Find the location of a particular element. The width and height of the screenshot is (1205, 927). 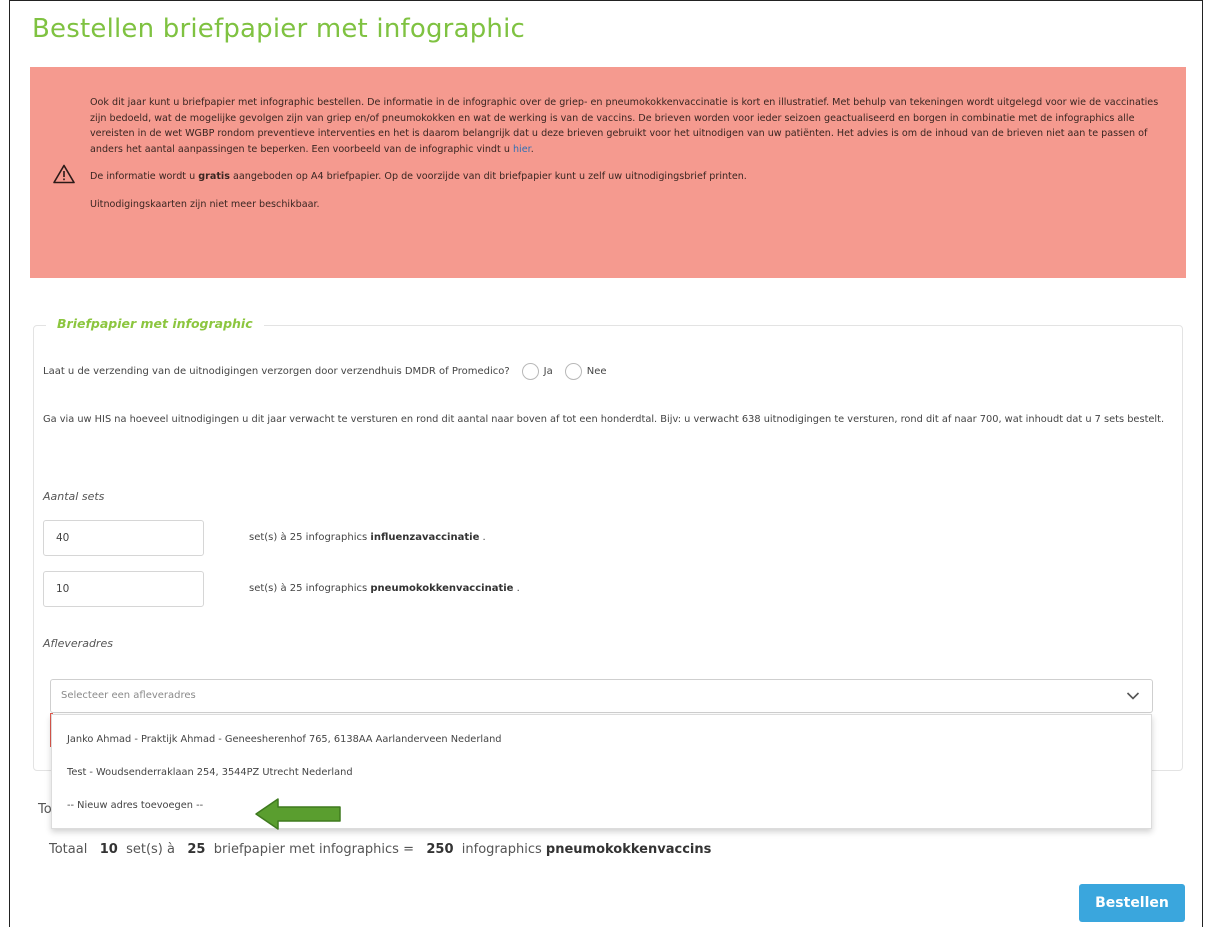

warning-icon is located at coordinates (64, 174).